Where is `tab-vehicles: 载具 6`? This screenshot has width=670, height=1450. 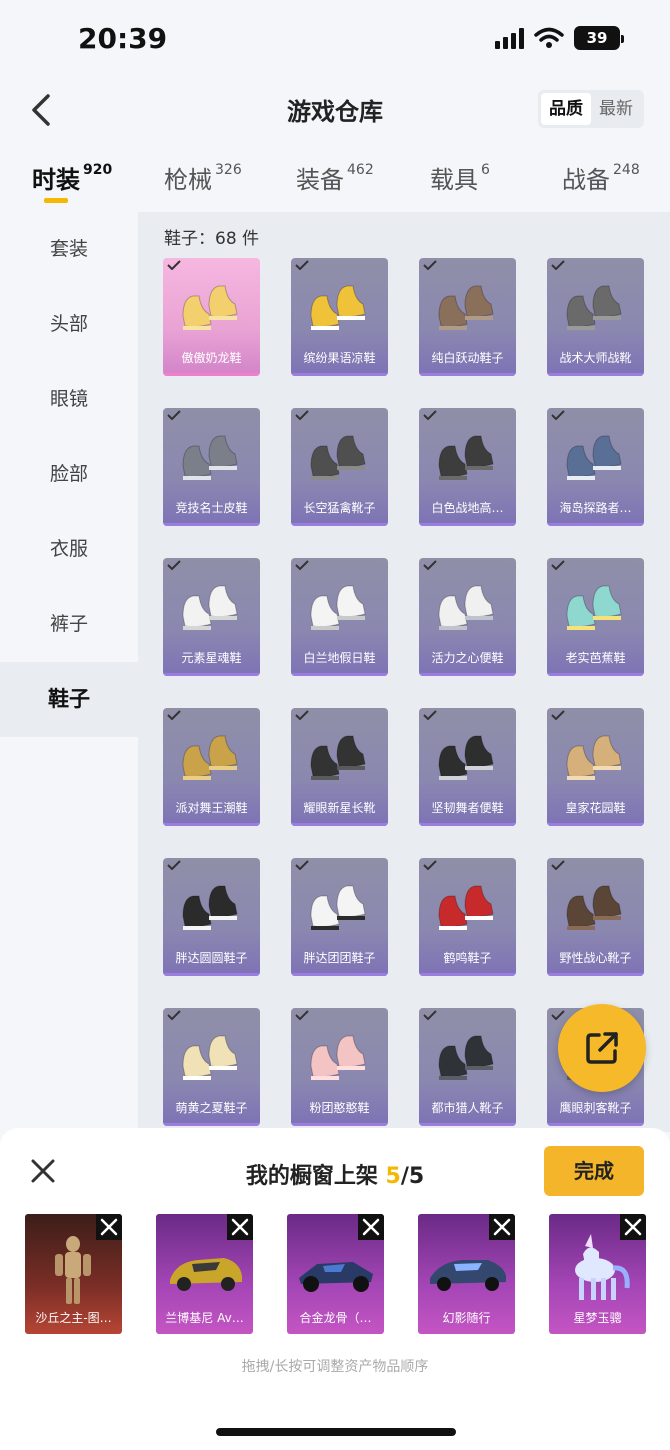 tab-vehicles: 载具 6 is located at coordinates (460, 177).